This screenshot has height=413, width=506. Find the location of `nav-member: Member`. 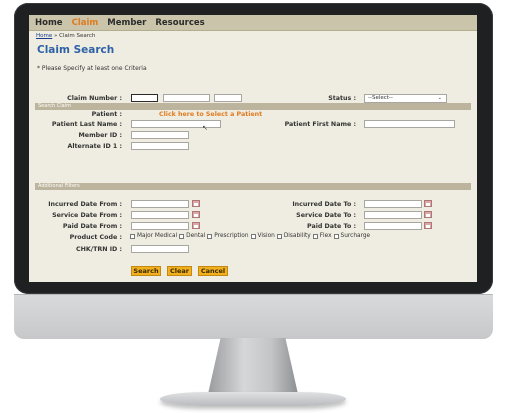

nav-member: Member is located at coordinates (126, 23).